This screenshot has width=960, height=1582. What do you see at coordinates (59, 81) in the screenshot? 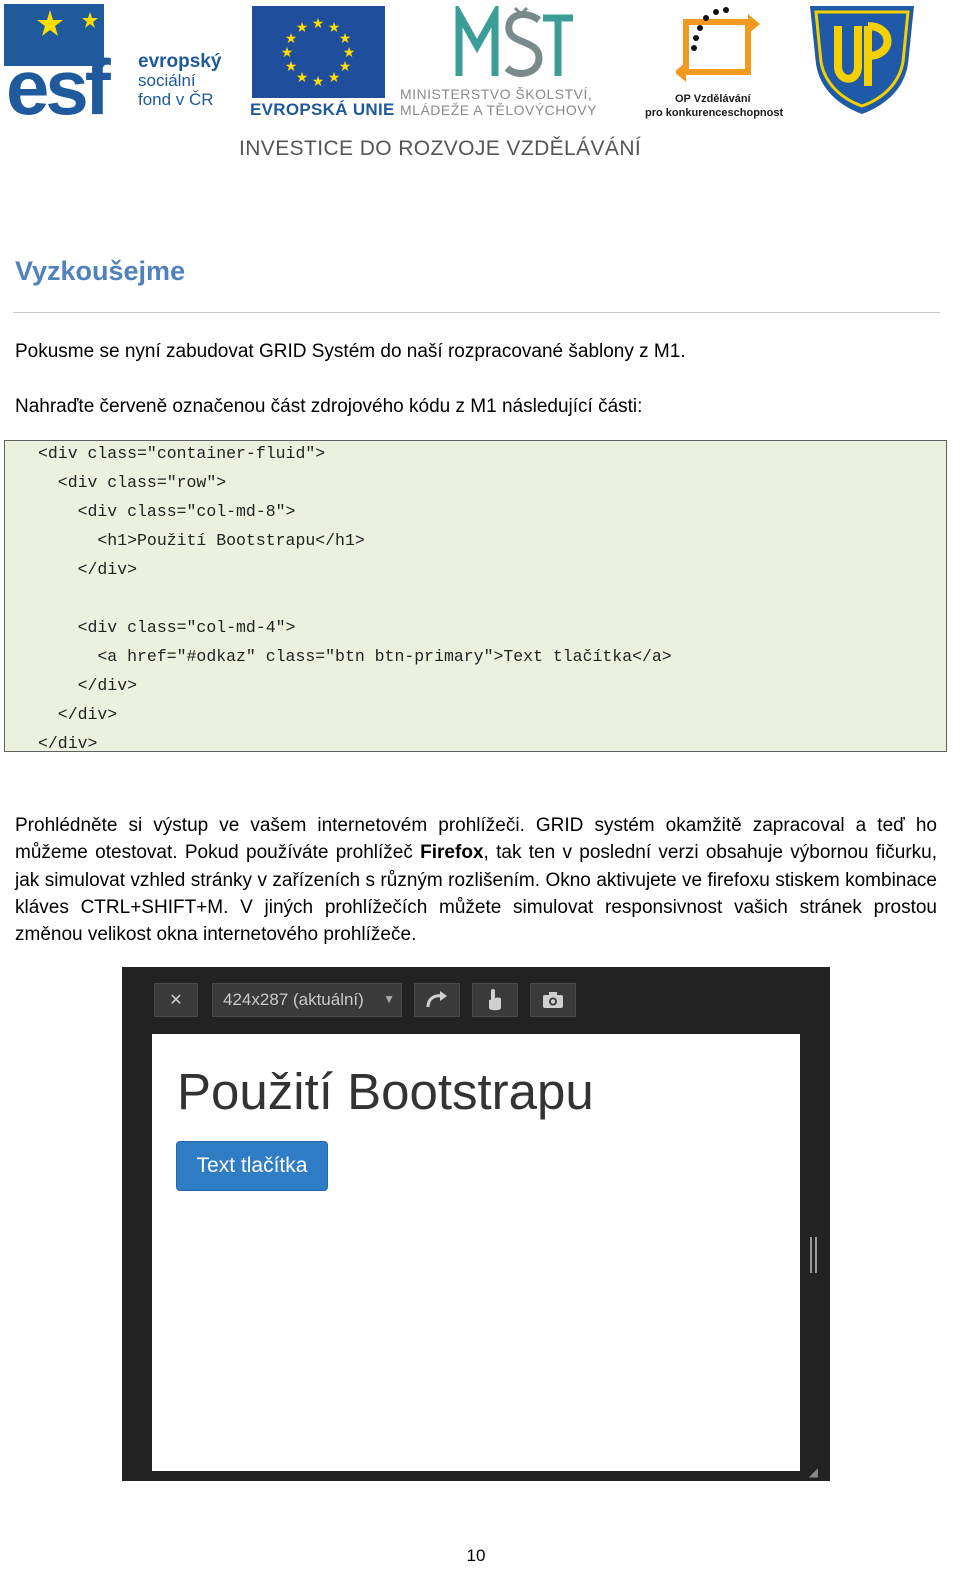
I see `svg-text: esf` at bounding box center [59, 81].